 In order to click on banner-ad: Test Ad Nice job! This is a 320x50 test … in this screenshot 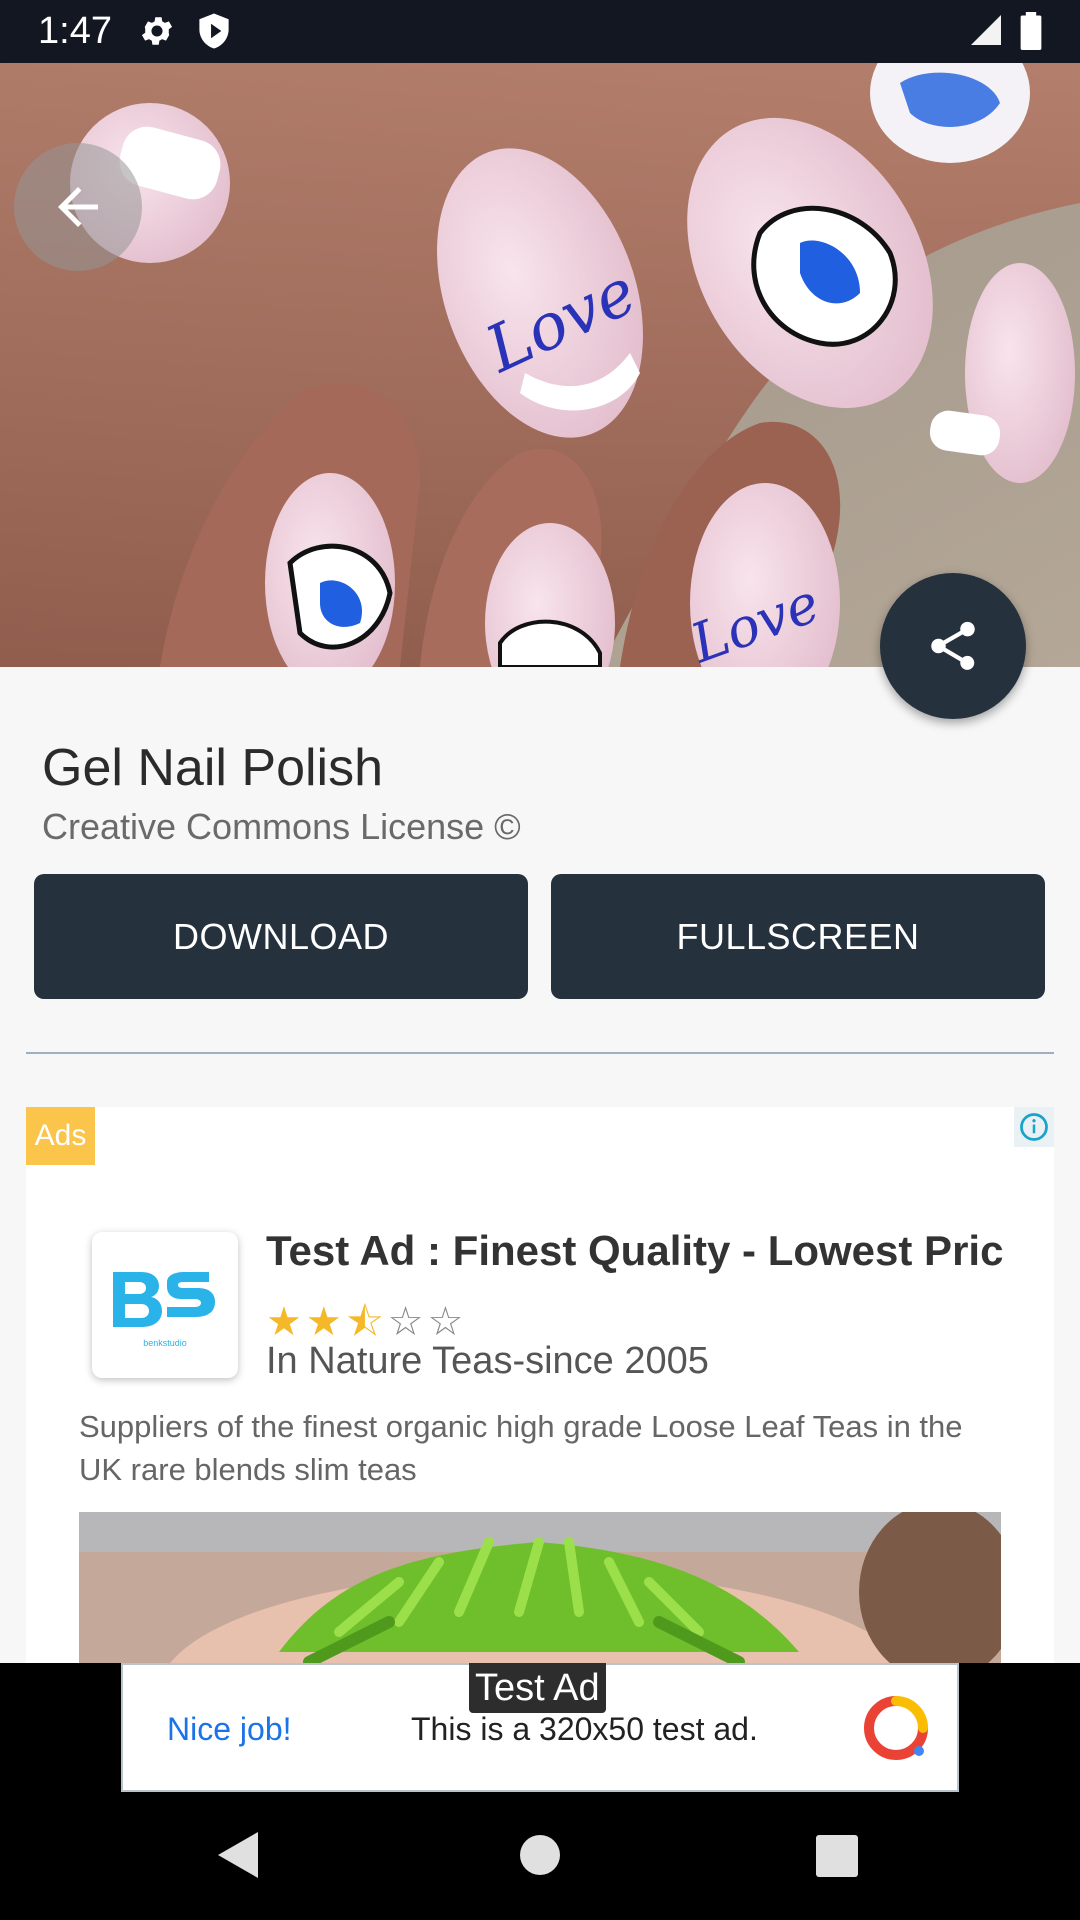, I will do `click(540, 1727)`.